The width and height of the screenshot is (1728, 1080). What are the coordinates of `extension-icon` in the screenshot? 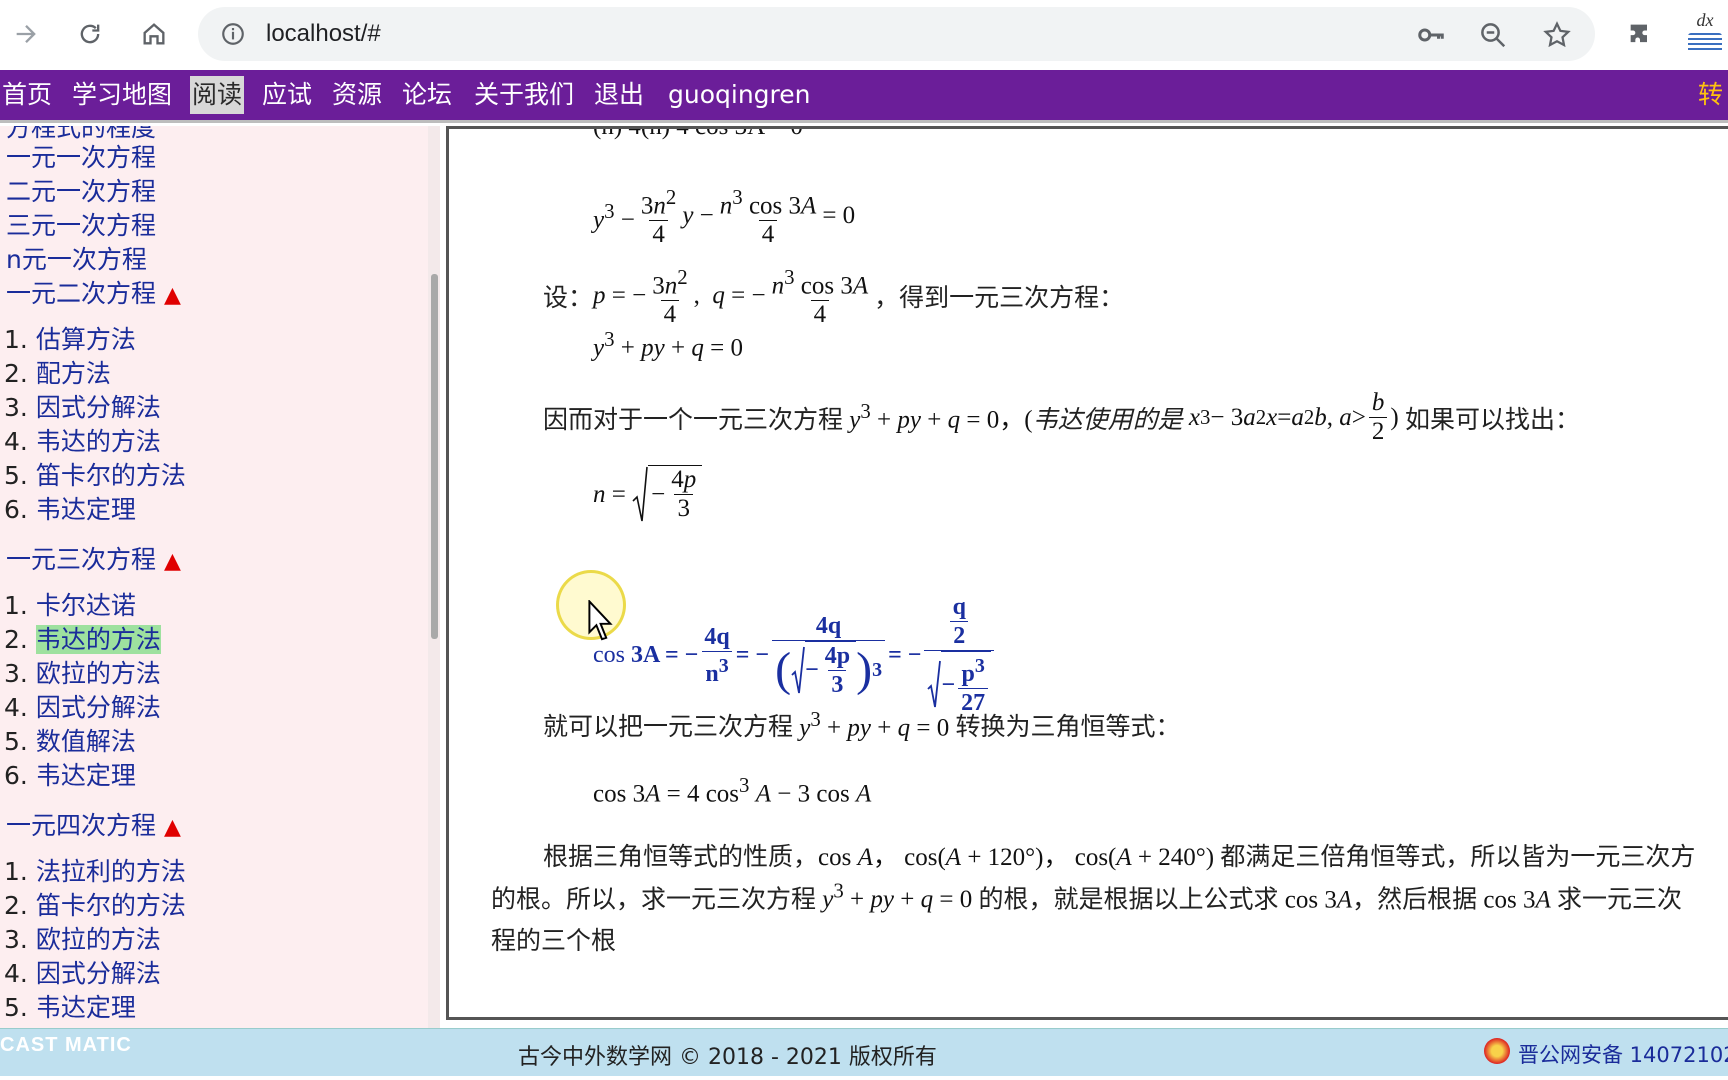 It's located at (1640, 34).